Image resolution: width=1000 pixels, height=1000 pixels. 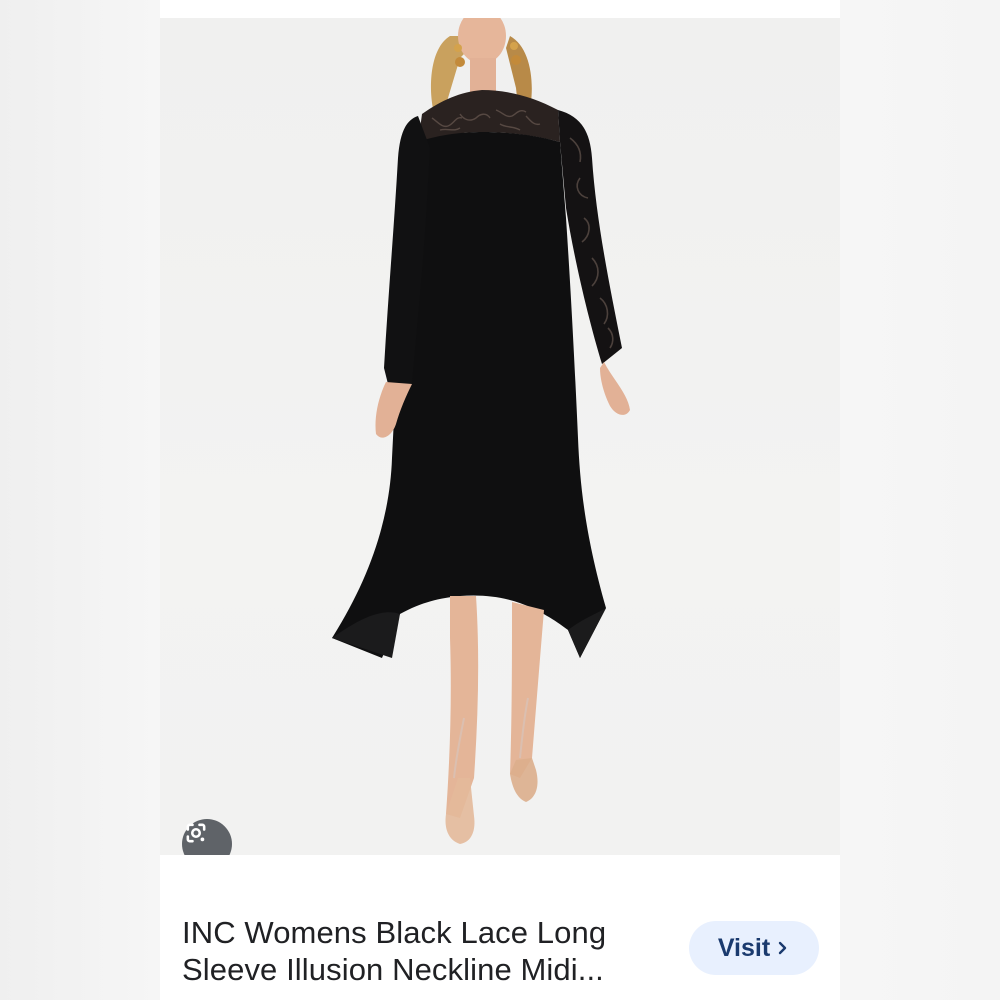 What do you see at coordinates (782, 948) in the screenshot?
I see `chevron-right-icon` at bounding box center [782, 948].